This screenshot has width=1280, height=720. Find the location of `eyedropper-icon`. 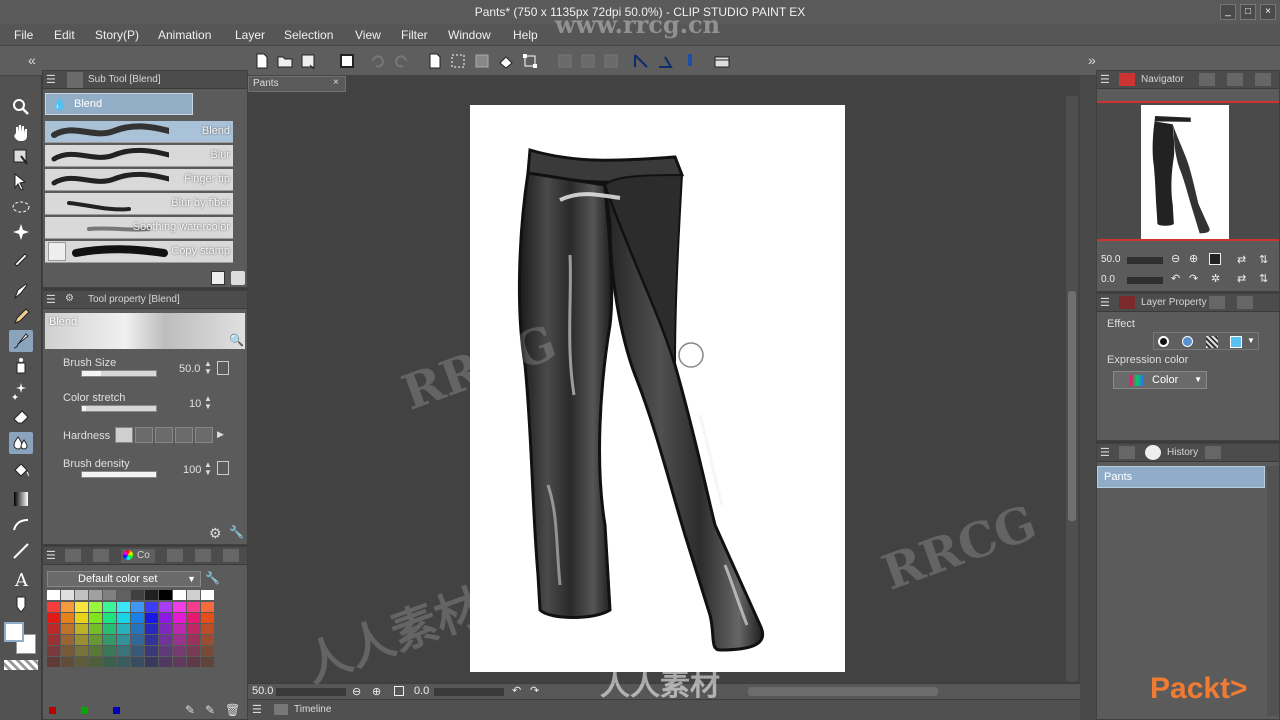

eyedropper-icon is located at coordinates (21, 257).